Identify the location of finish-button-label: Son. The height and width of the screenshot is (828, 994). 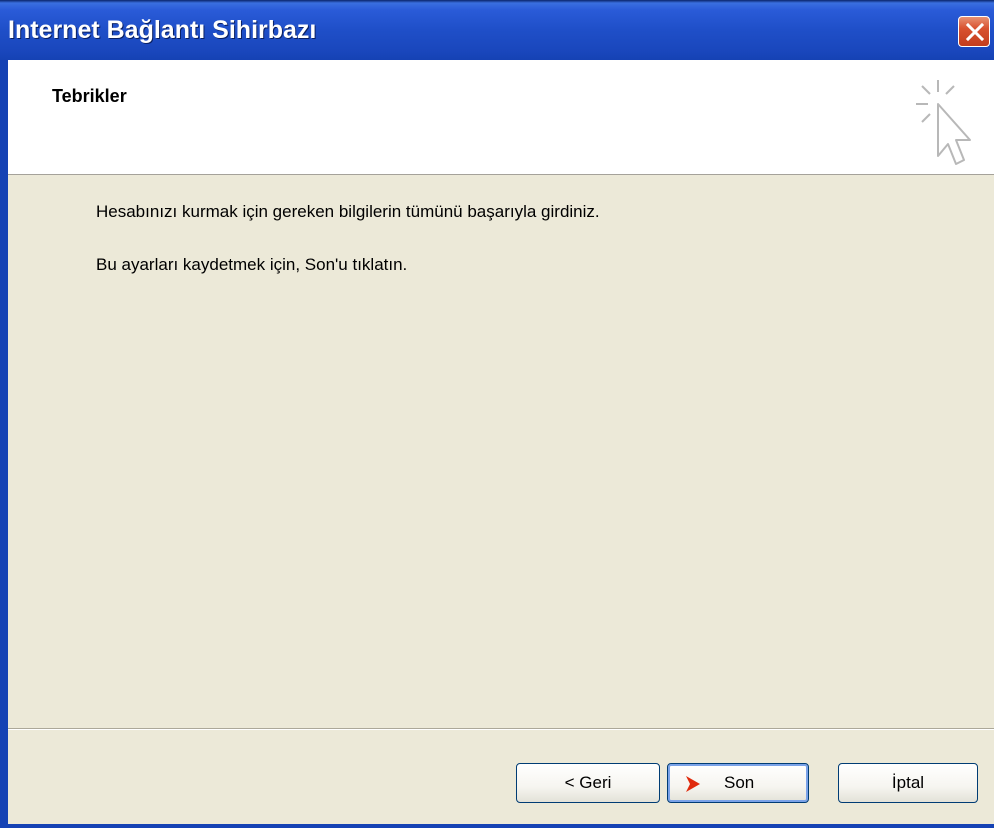
(739, 782).